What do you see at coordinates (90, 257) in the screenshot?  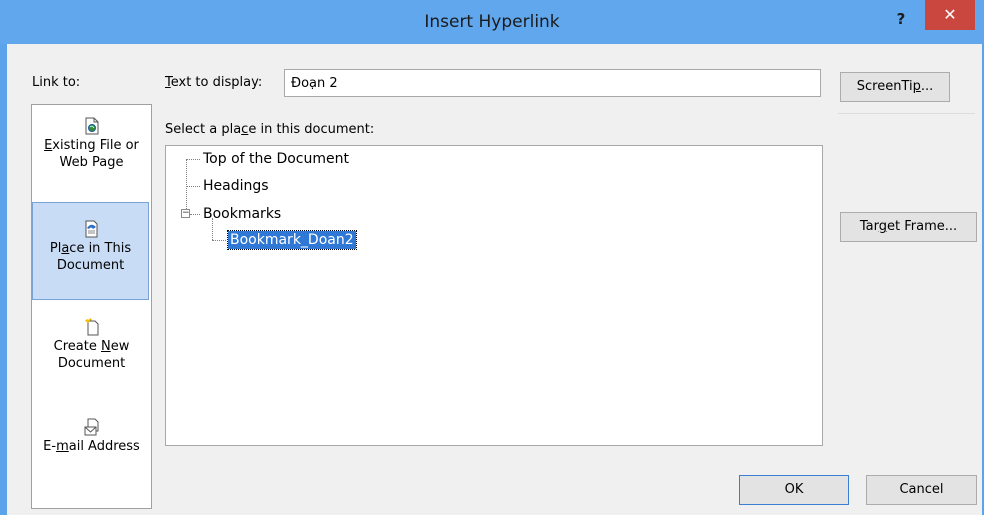 I see `link-place-in-document-label: Place in This Document` at bounding box center [90, 257].